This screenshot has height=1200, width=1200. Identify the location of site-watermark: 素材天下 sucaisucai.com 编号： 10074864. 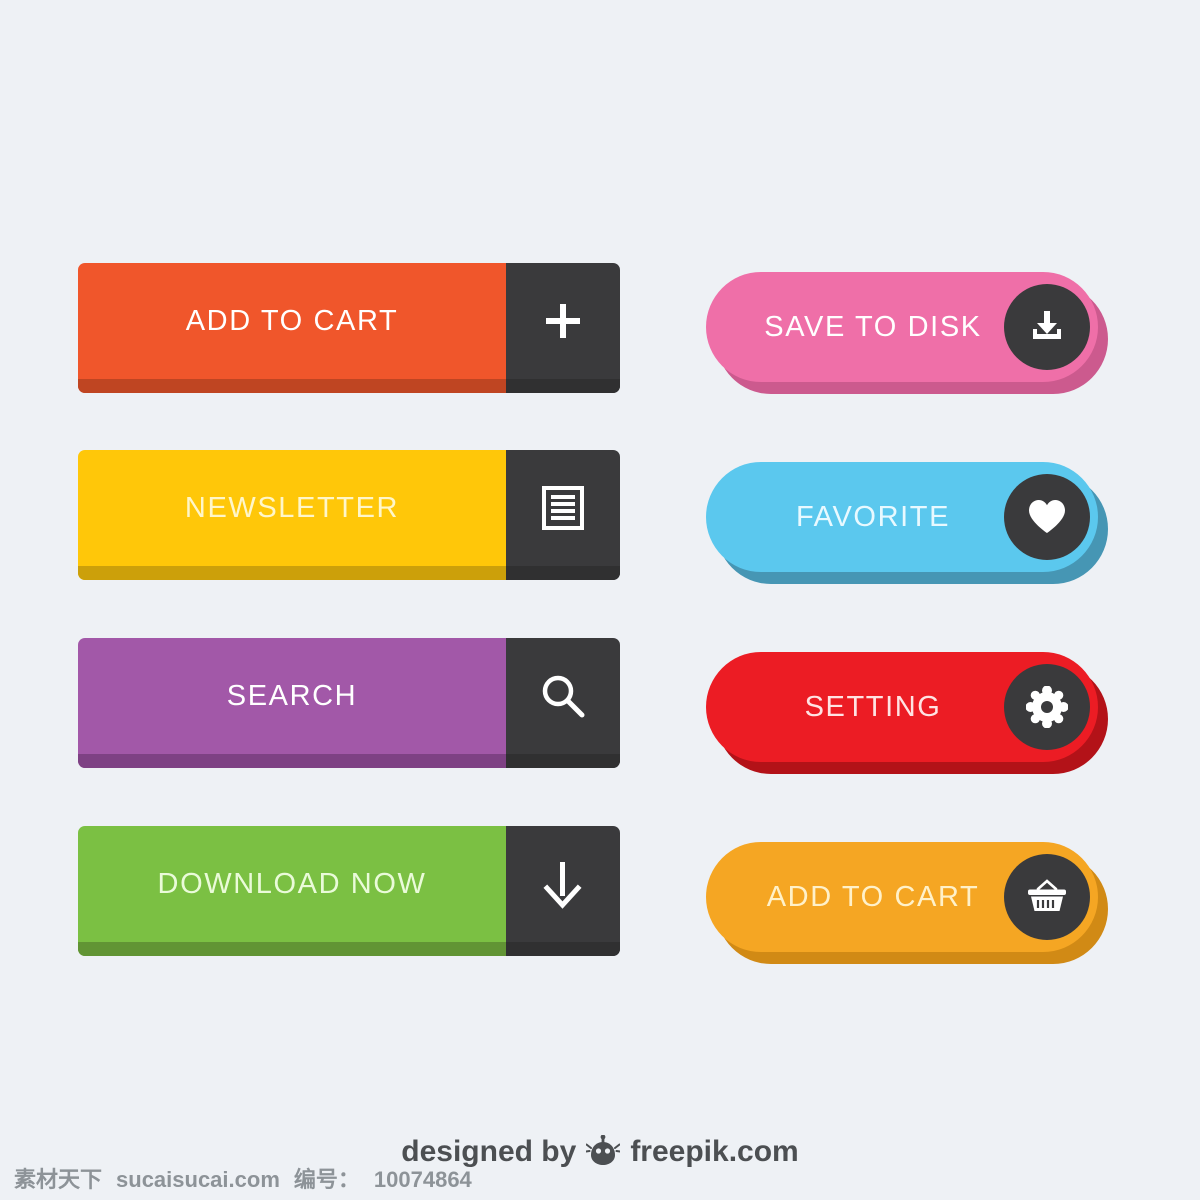
(243, 1178).